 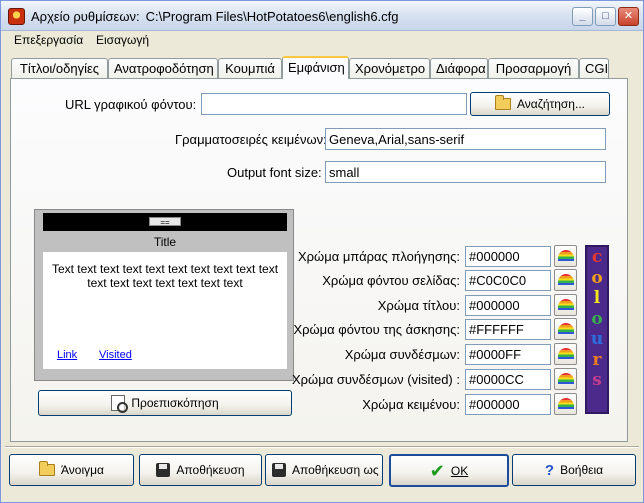 I want to click on tab-appearance: Εμφάνιση, so click(x=315, y=67).